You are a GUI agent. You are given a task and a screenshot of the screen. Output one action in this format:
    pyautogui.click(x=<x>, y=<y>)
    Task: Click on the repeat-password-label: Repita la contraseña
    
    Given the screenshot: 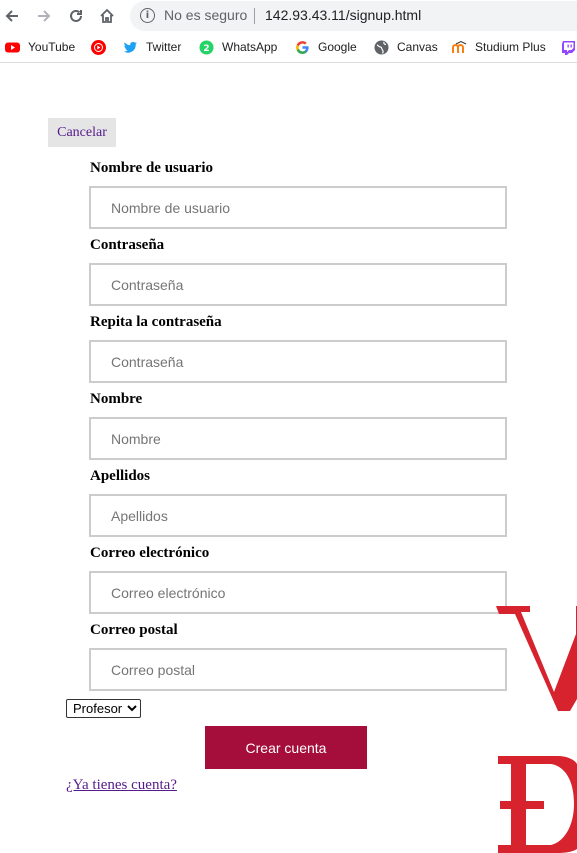 What is the action you would take?
    pyautogui.click(x=156, y=322)
    